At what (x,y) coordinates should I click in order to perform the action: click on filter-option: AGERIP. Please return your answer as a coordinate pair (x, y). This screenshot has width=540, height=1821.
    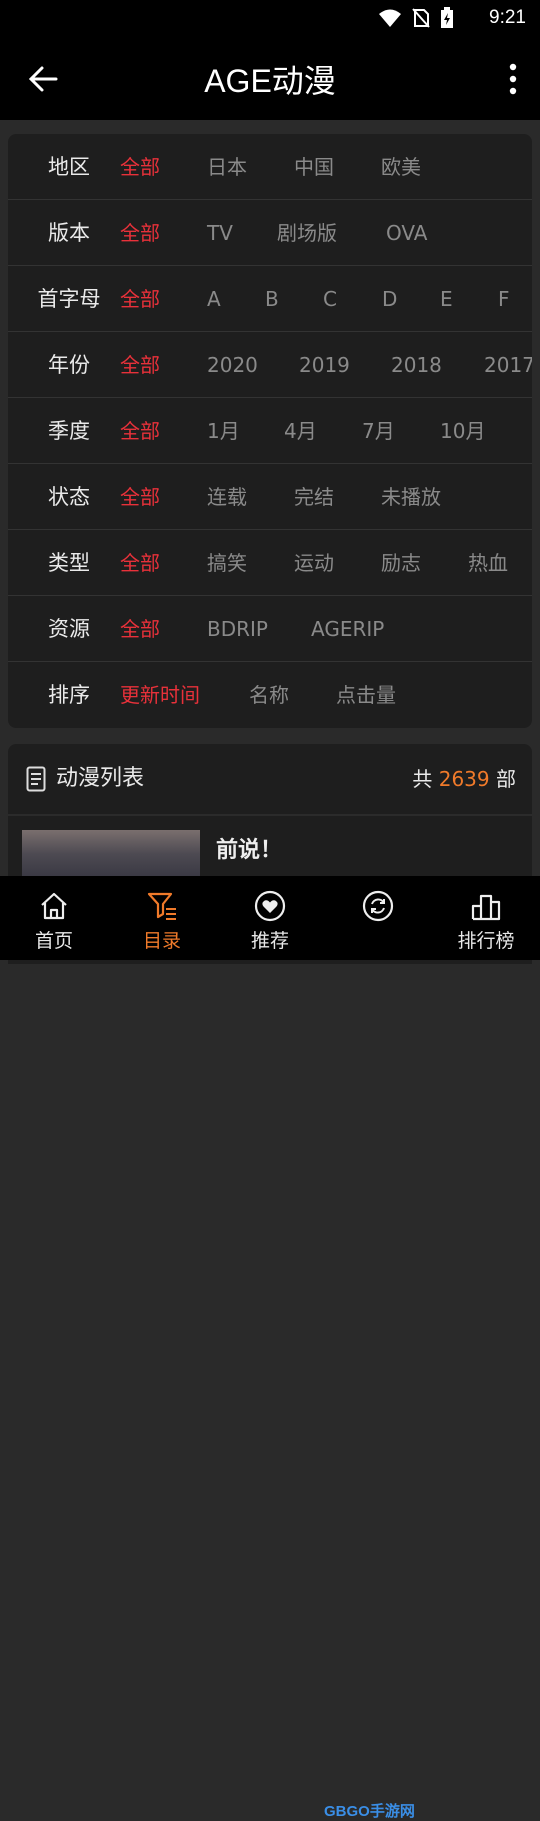
    Looking at the image, I should click on (347, 629).